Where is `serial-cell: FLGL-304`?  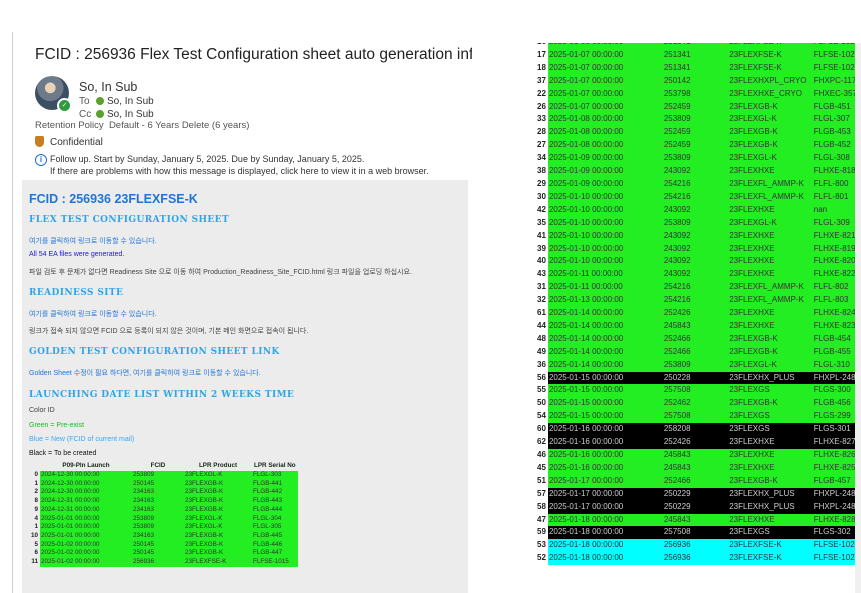 serial-cell: FLGL-304 is located at coordinates (275, 519).